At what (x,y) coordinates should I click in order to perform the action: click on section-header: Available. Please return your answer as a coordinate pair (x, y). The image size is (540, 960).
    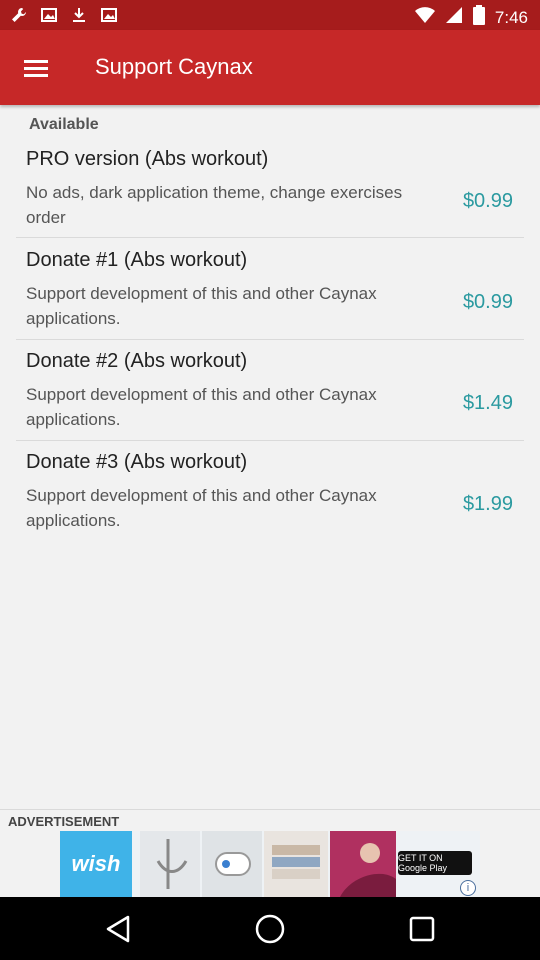
    Looking at the image, I should click on (64, 124).